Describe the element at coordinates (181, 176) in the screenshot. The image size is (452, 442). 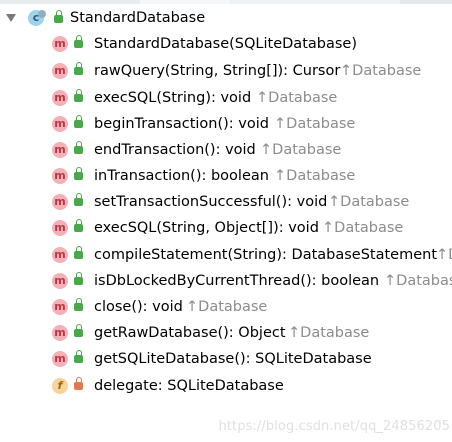
I see `item-signature: inTransaction(): boolean` at that location.